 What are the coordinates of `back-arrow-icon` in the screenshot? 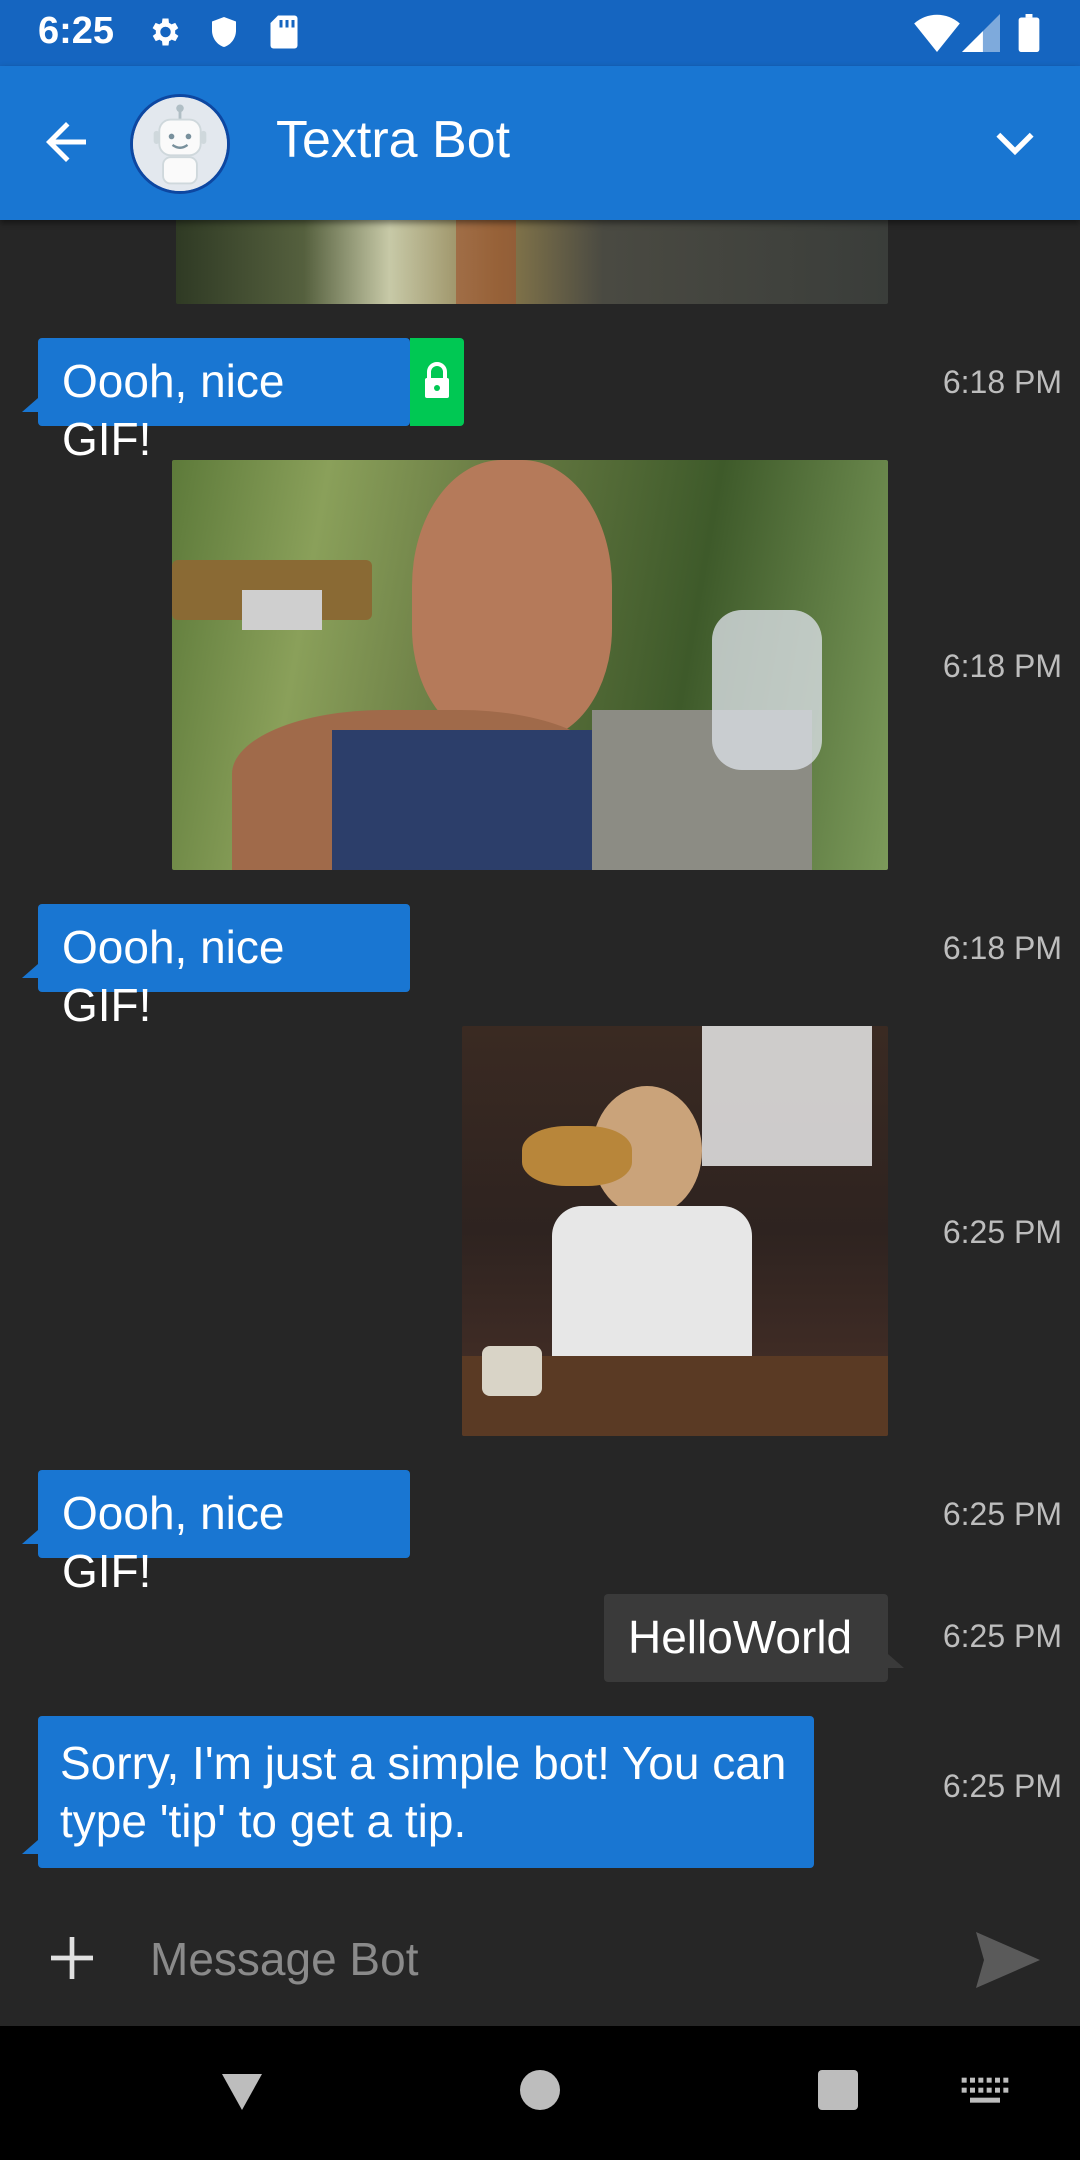 It's located at (66, 142).